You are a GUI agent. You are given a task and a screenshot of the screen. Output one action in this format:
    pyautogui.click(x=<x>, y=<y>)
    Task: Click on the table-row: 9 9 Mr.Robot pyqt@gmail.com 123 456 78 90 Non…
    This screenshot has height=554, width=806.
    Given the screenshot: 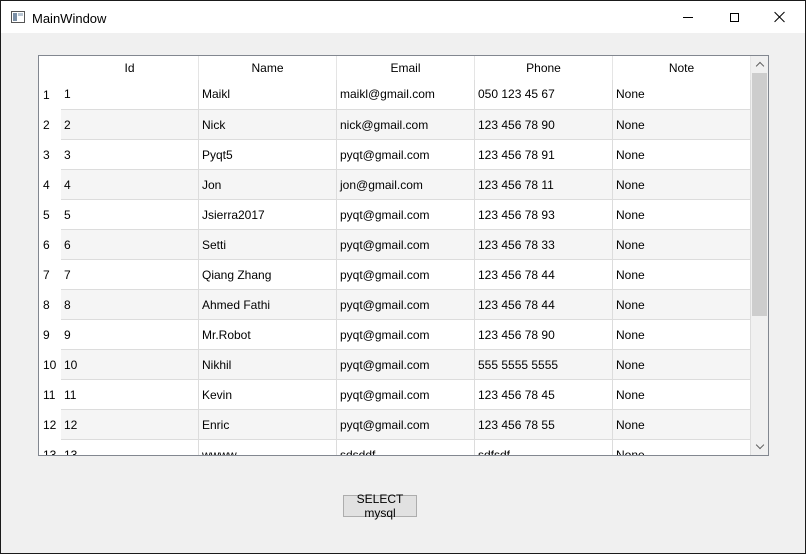 What is the action you would take?
    pyautogui.click(x=395, y=335)
    